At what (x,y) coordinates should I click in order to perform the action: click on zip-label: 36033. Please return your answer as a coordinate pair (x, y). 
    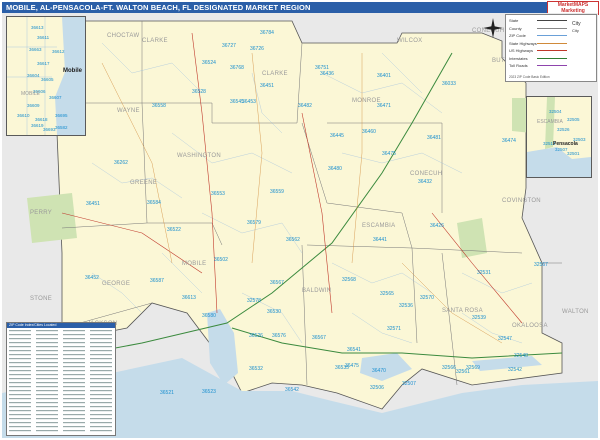
    Looking at the image, I should click on (449, 84).